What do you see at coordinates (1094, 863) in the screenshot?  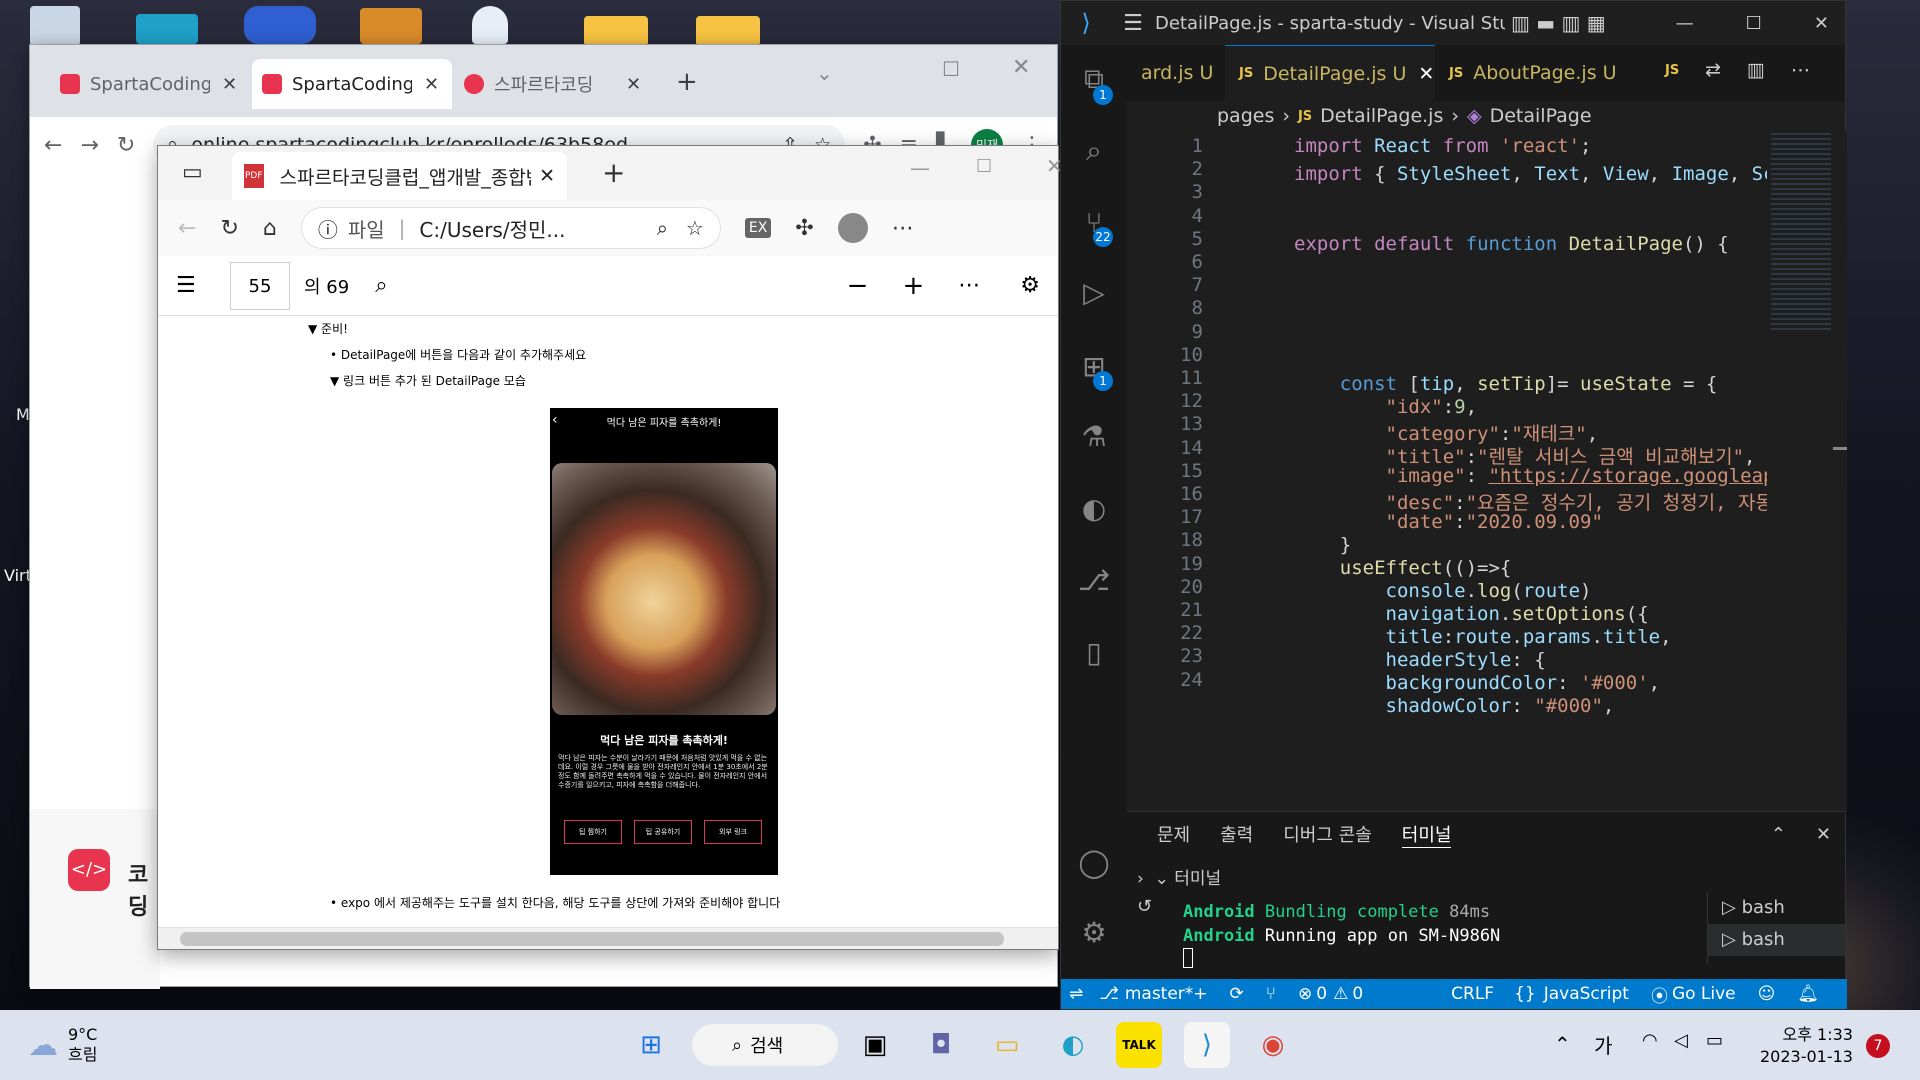 I see `account-icon: ◯` at bounding box center [1094, 863].